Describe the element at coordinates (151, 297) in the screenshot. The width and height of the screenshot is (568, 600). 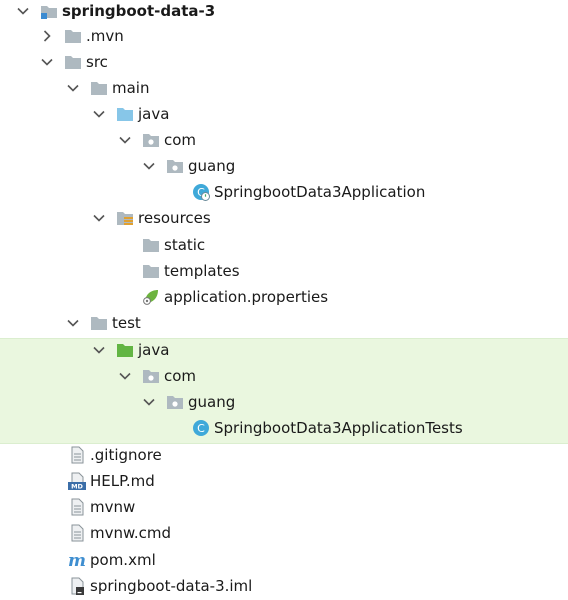
I see `spring-leaf-icon` at that location.